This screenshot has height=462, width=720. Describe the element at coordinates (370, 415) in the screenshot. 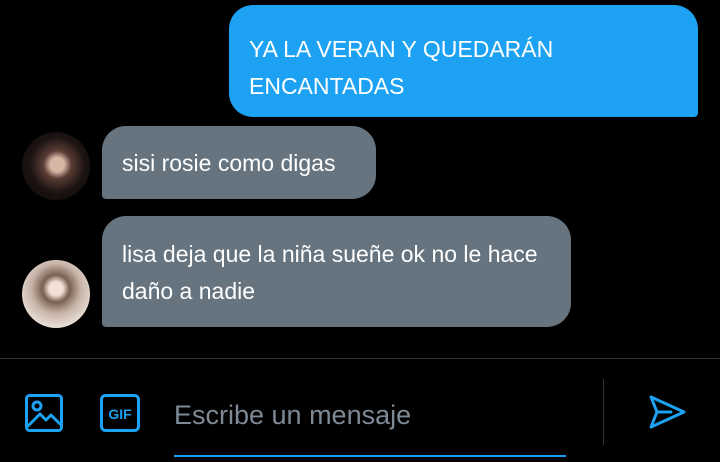

I see `message-input` at that location.